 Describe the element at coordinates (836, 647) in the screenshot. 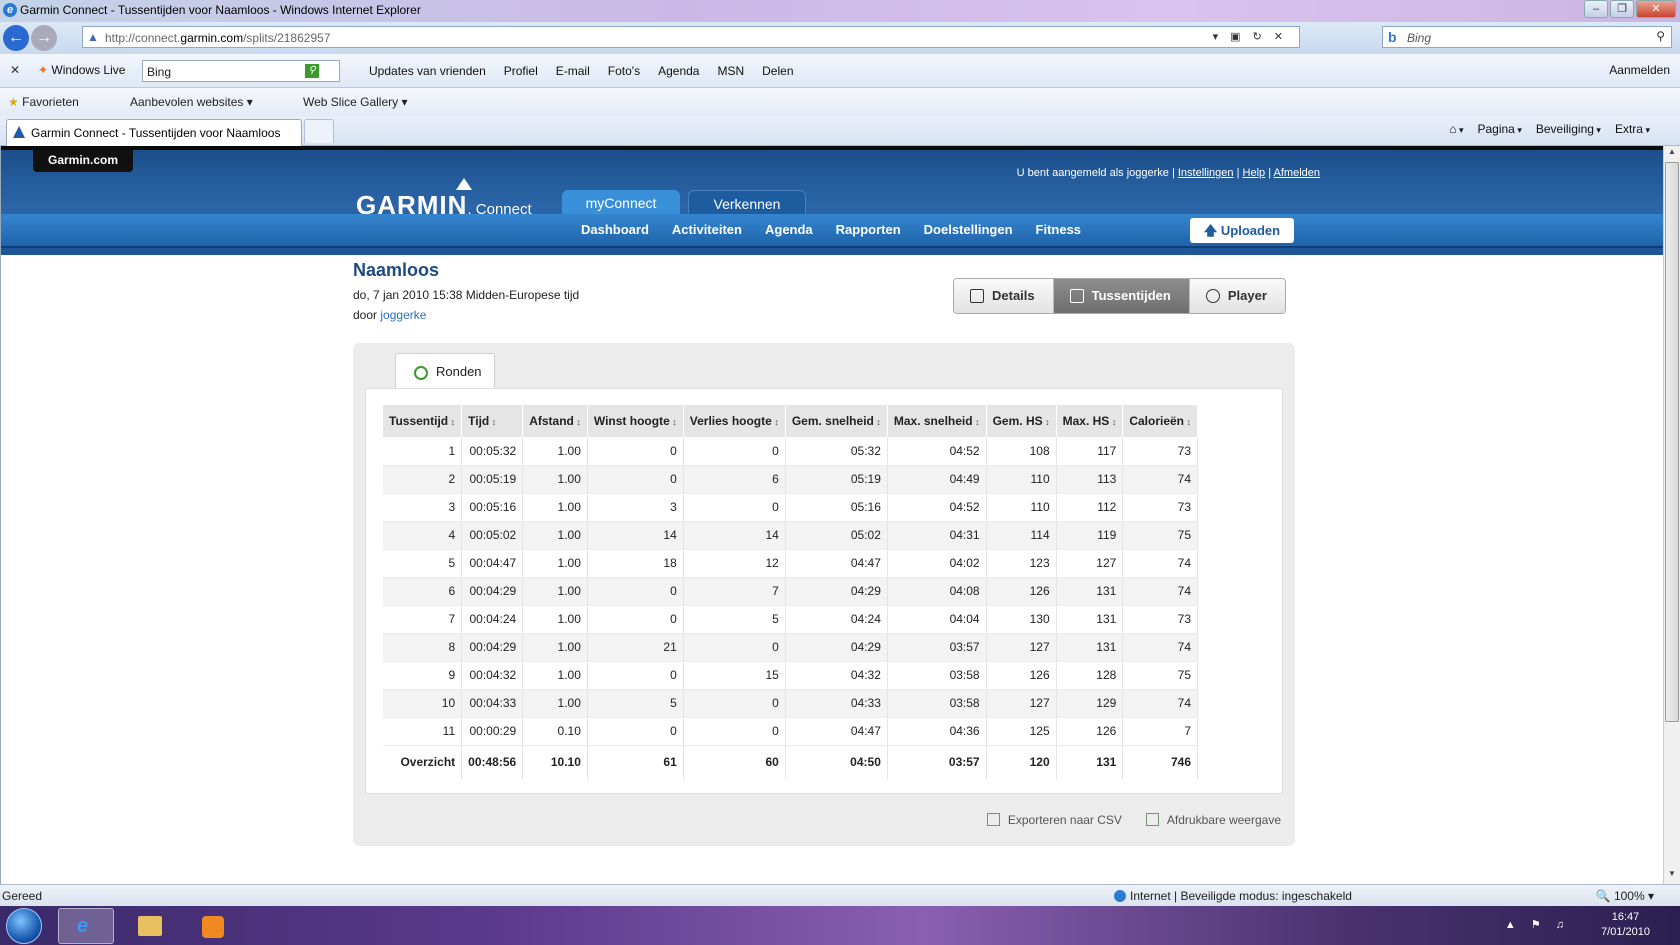

I see `table-cell: 04:29` at that location.